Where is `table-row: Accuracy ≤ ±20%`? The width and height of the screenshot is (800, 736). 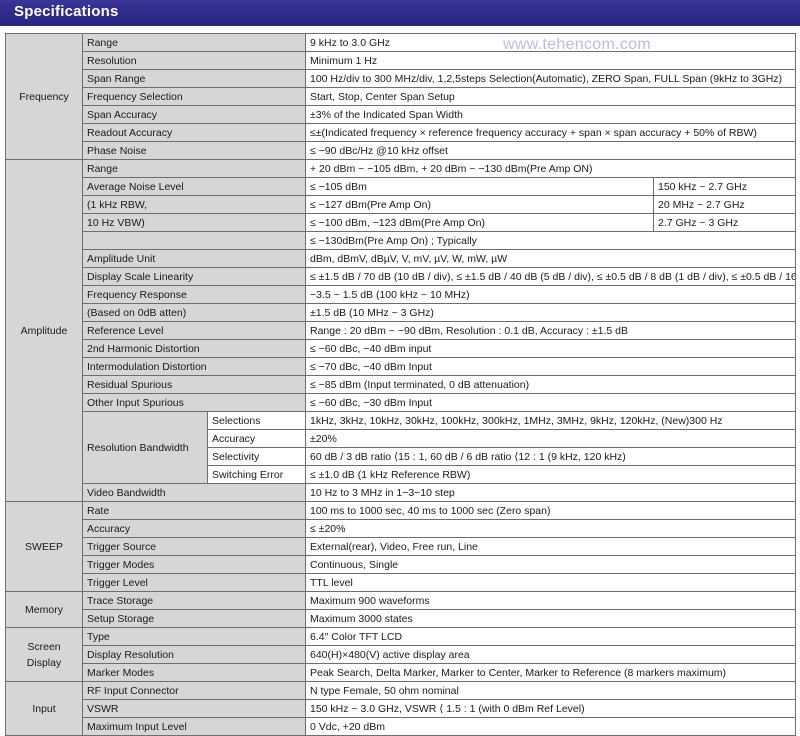 table-row: Accuracy ≤ ±20% is located at coordinates (401, 528).